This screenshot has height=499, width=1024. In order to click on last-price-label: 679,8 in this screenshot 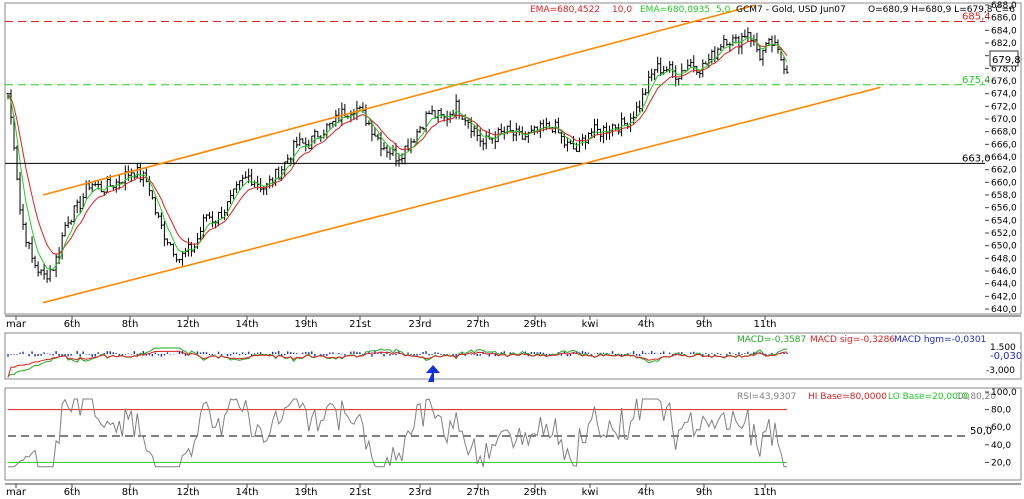, I will do `click(1006, 60)`.